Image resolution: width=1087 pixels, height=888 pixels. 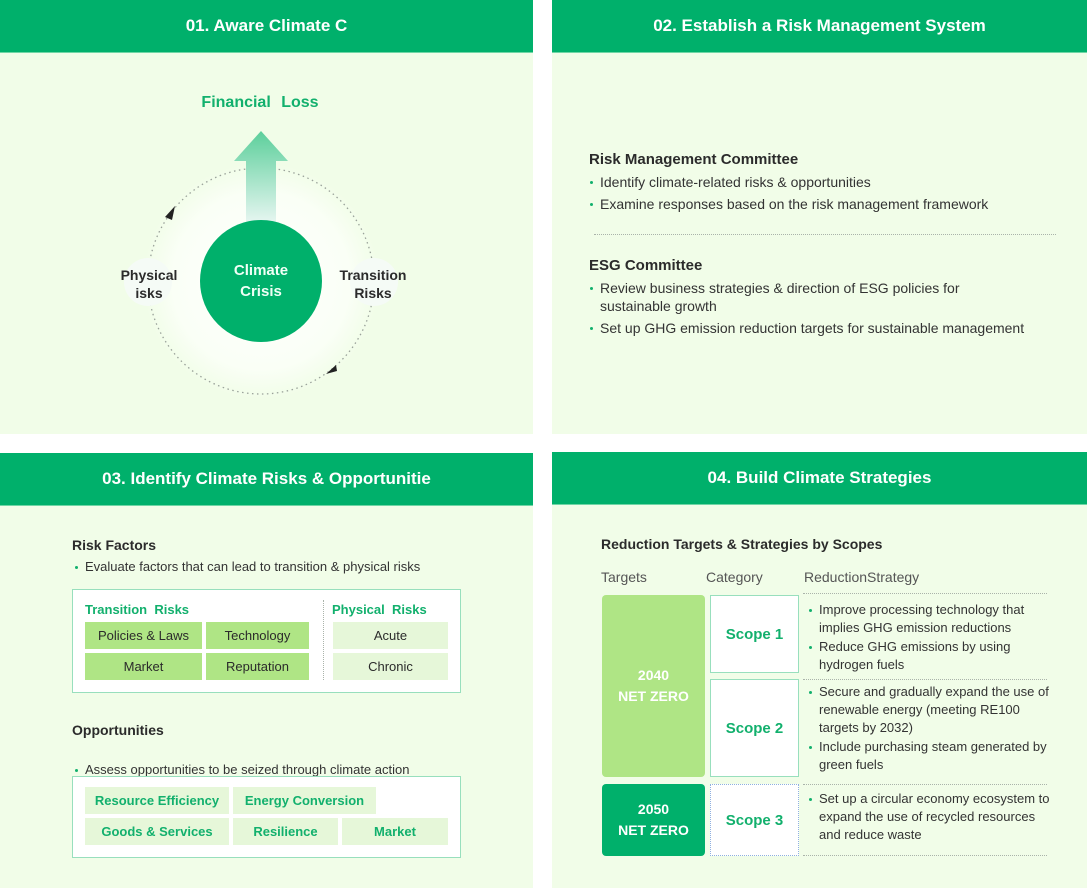 What do you see at coordinates (653, 820) in the screenshot?
I see `target-2050: 2050 NET ZERO` at bounding box center [653, 820].